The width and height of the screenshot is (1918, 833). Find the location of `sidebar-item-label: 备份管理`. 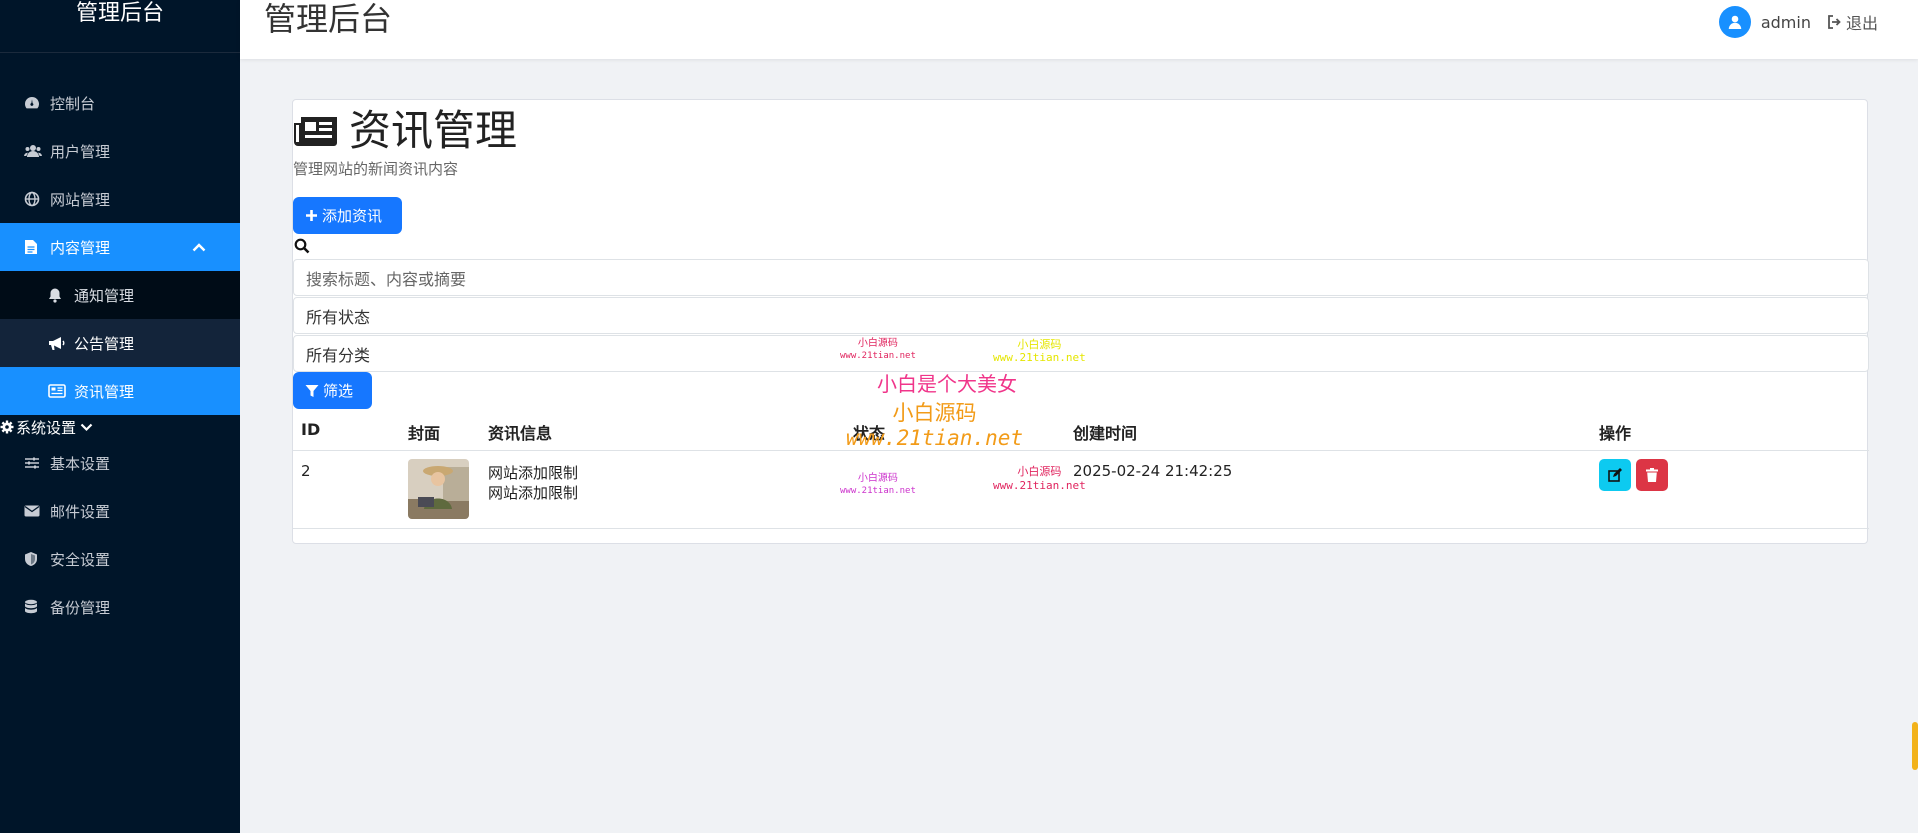

sidebar-item-label: 备份管理 is located at coordinates (80, 607).